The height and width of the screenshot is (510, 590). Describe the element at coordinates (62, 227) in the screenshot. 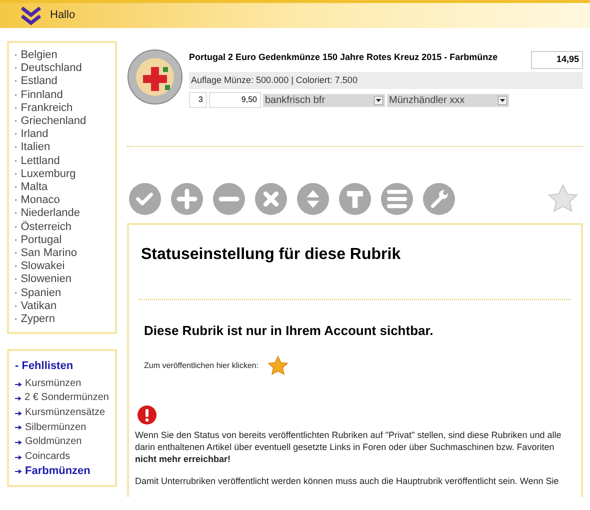

I see `country-link: · Österreich` at that location.